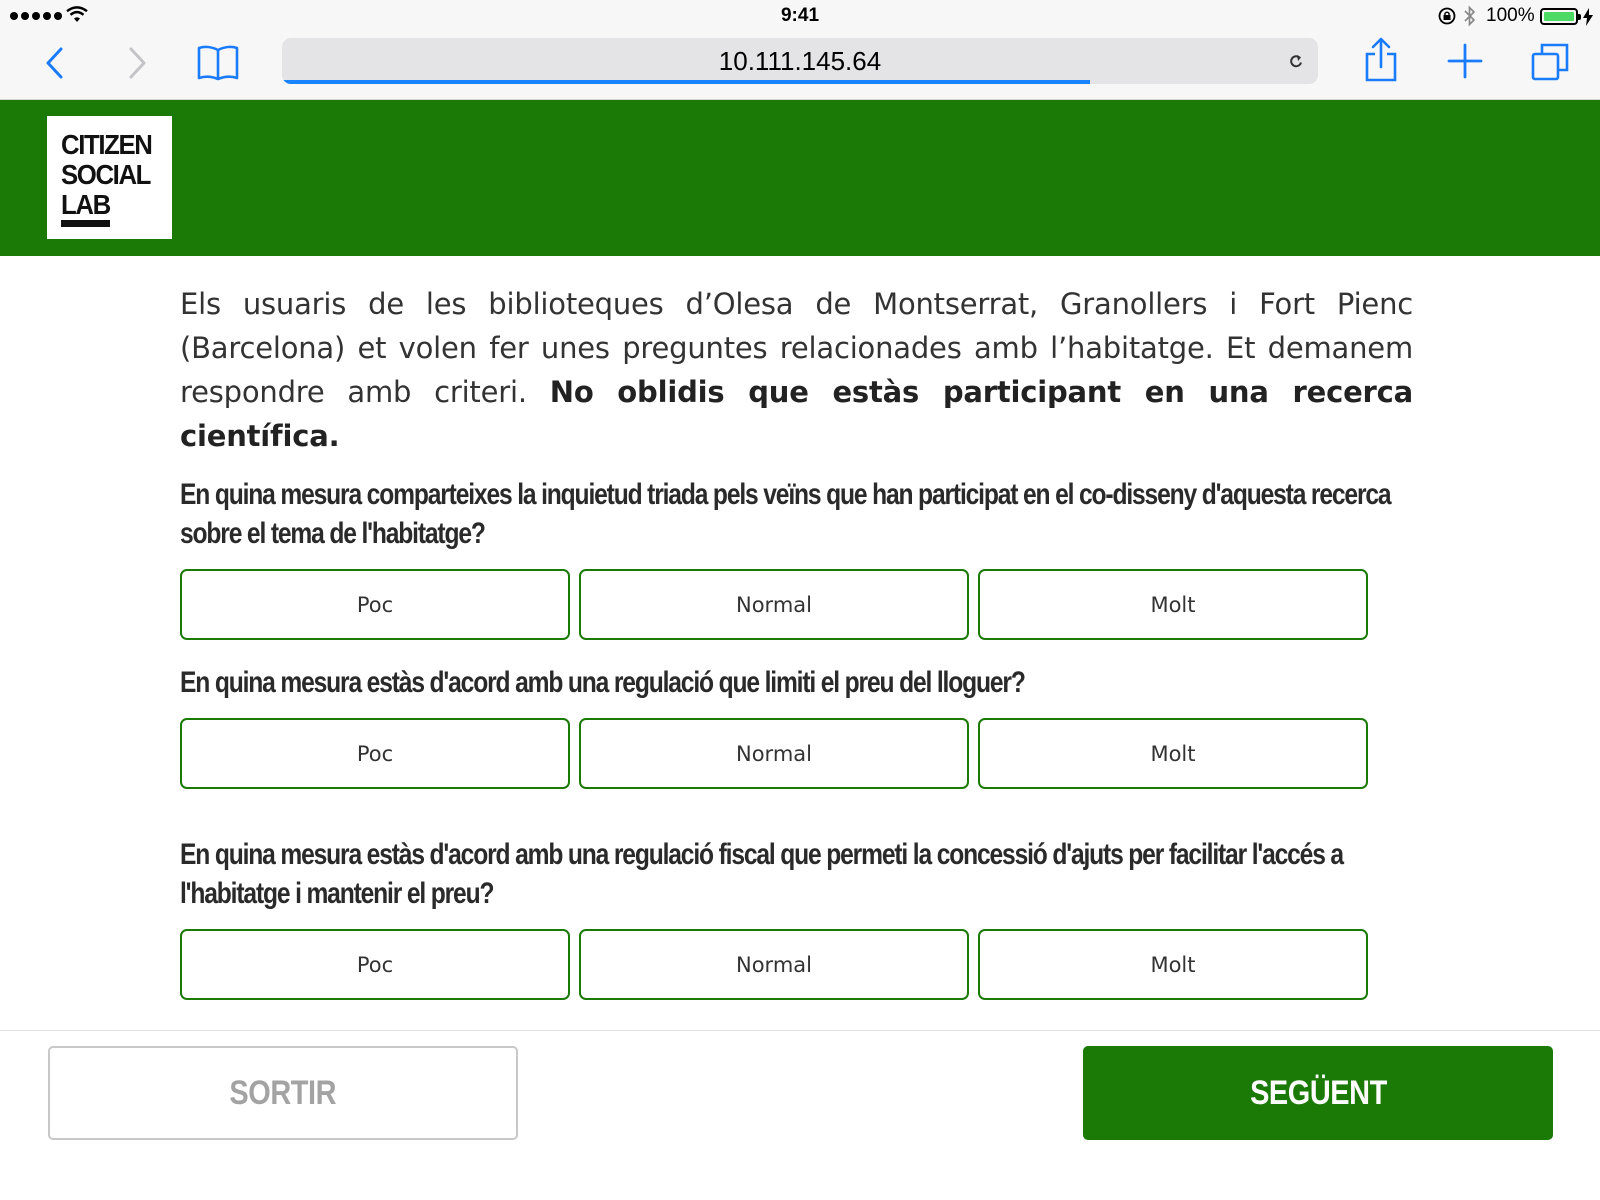  Describe the element at coordinates (1550, 62) in the screenshot. I see `tabs-icon` at that location.